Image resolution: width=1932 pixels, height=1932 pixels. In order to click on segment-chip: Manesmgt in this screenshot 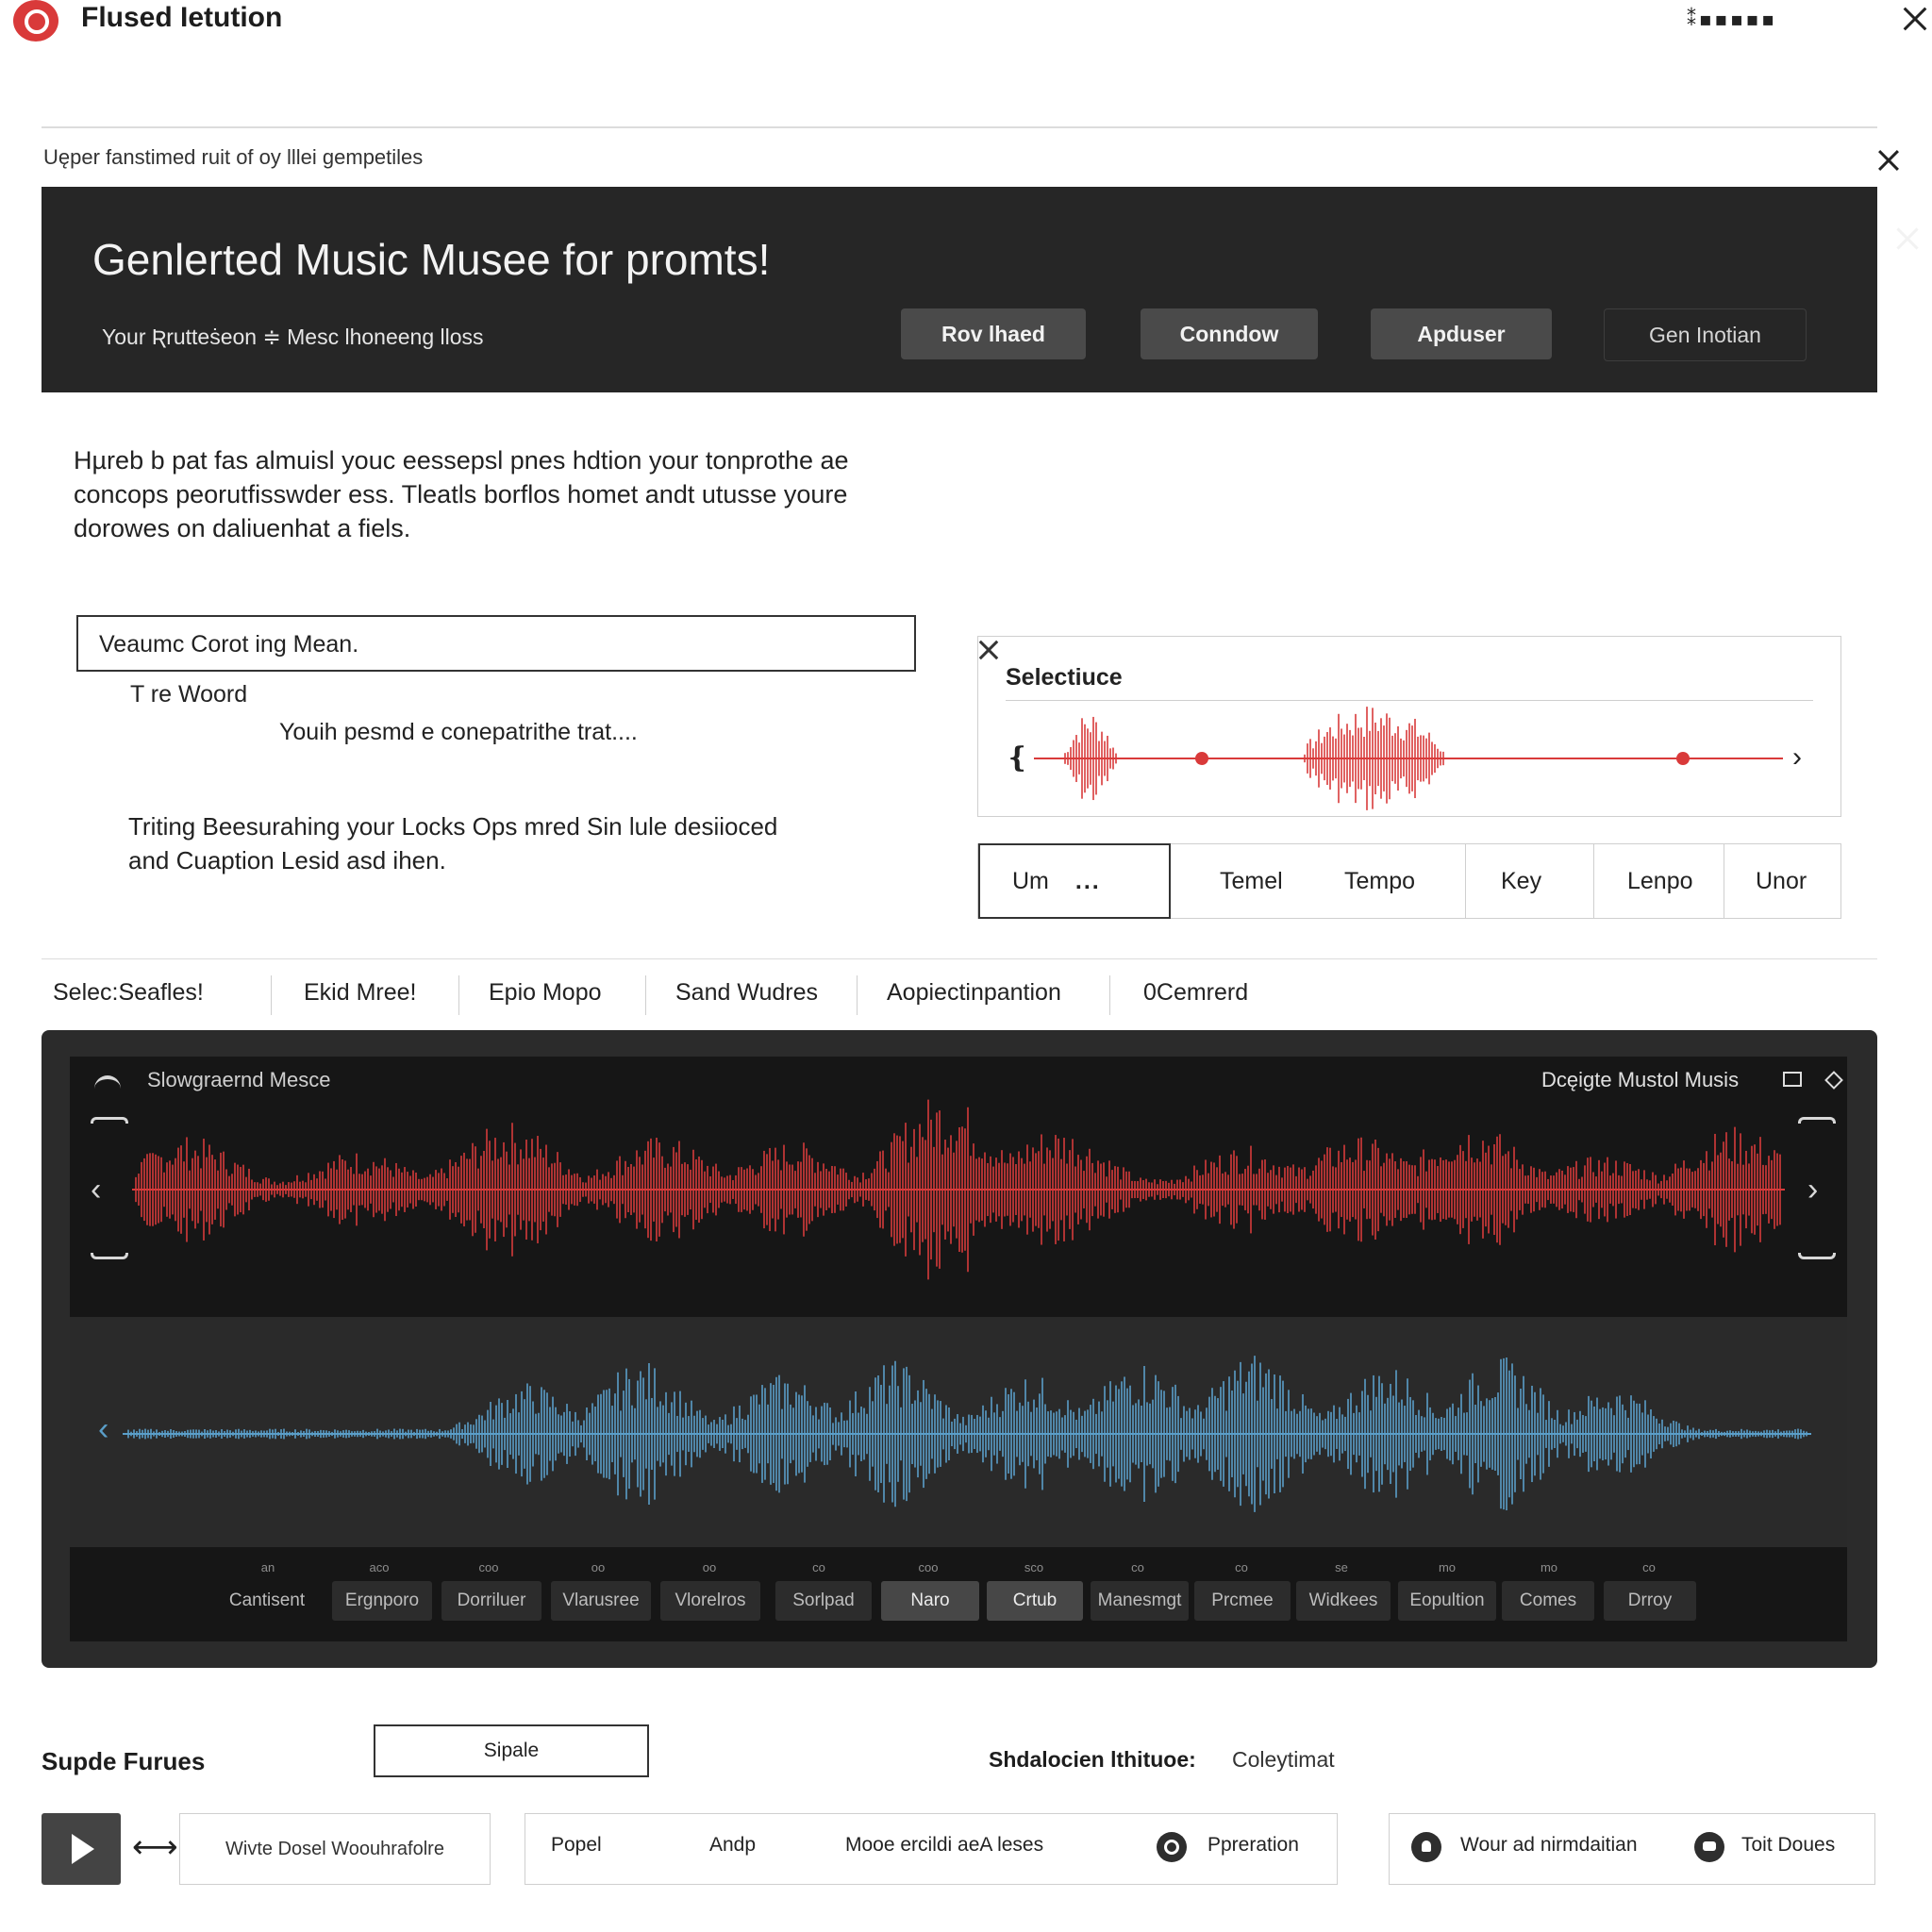, I will do `click(1140, 1601)`.